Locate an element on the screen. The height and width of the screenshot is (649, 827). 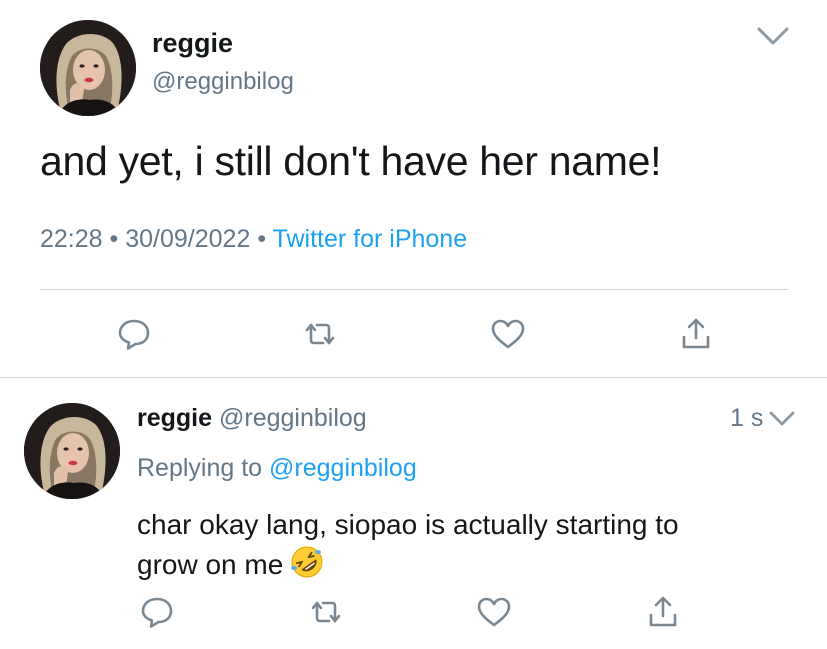
tweet-date: 30/09/2022 is located at coordinates (188, 239).